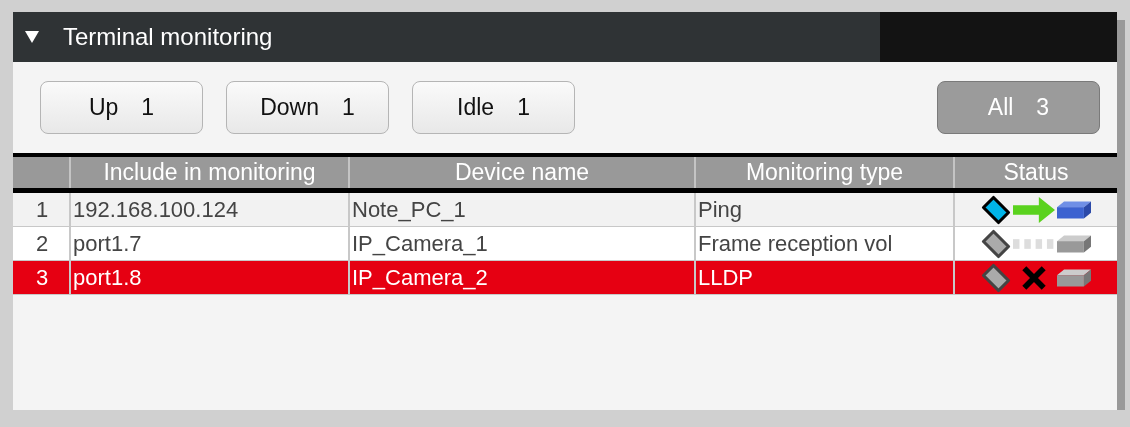 The width and height of the screenshot is (1130, 427). What do you see at coordinates (42, 277) in the screenshot?
I see `row-number: 3` at bounding box center [42, 277].